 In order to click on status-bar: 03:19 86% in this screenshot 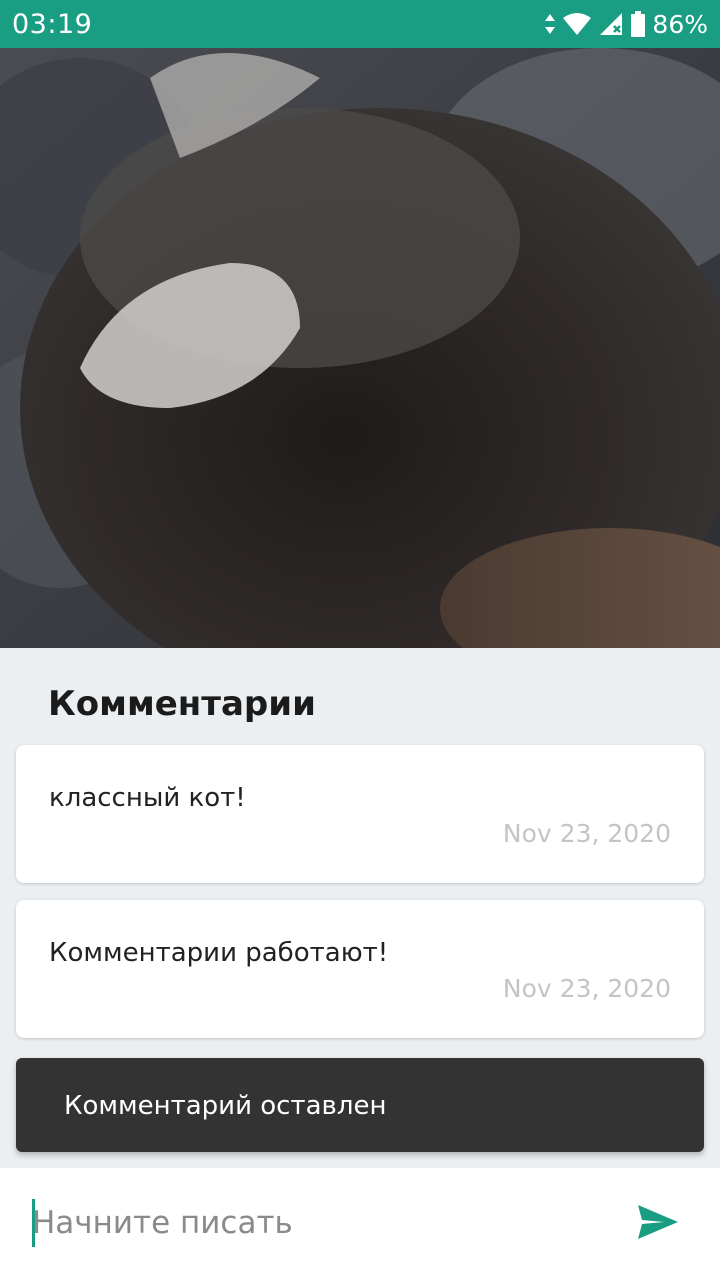, I will do `click(360, 24)`.